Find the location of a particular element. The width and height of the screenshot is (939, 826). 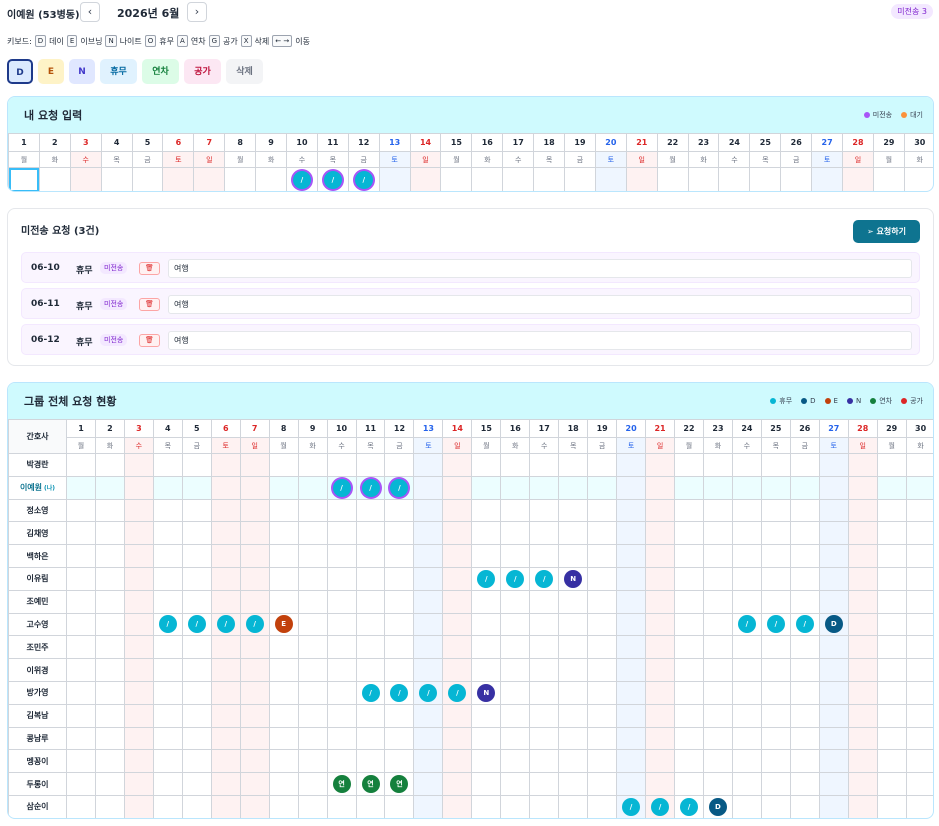

next-month-button: › is located at coordinates (197, 12).